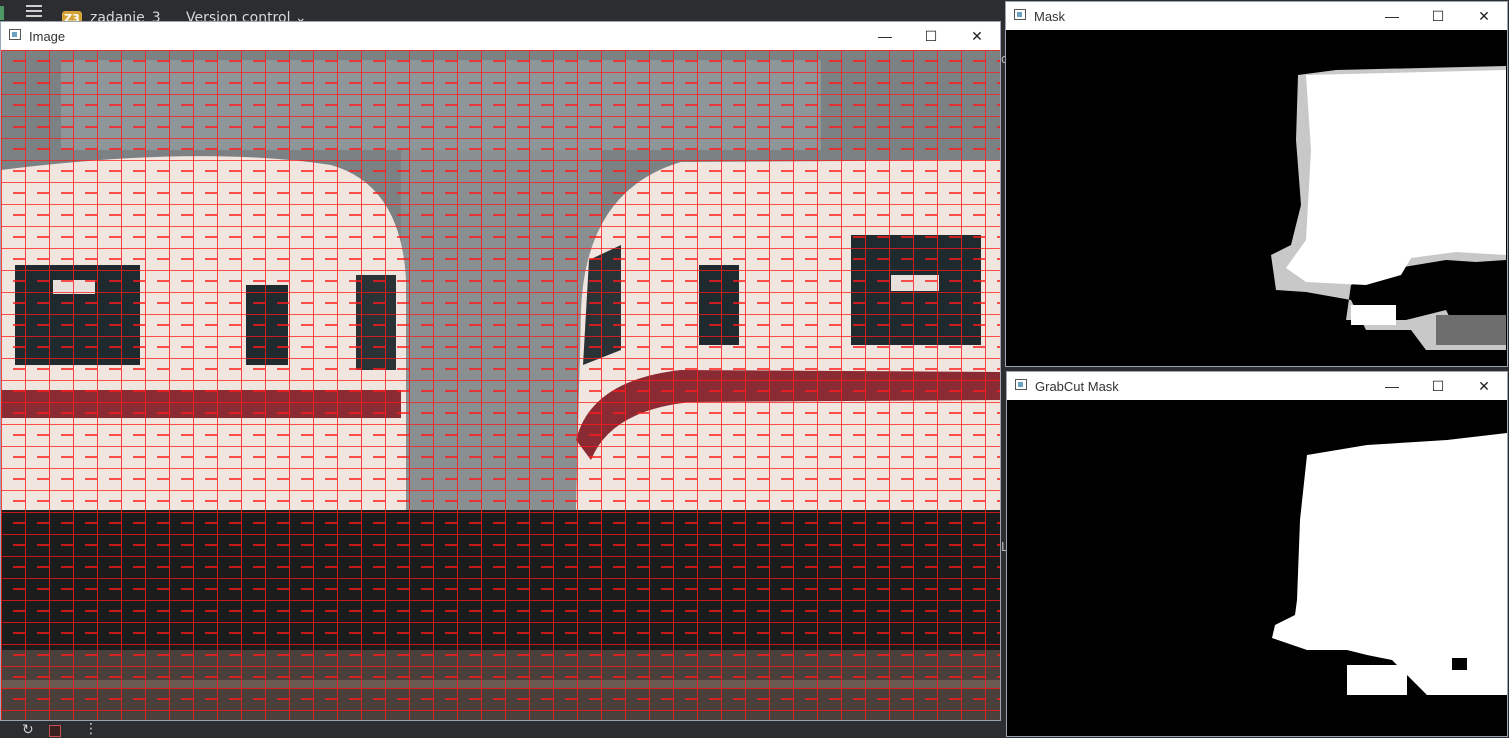  I want to click on grabcut-hole, so click(1459, 664).